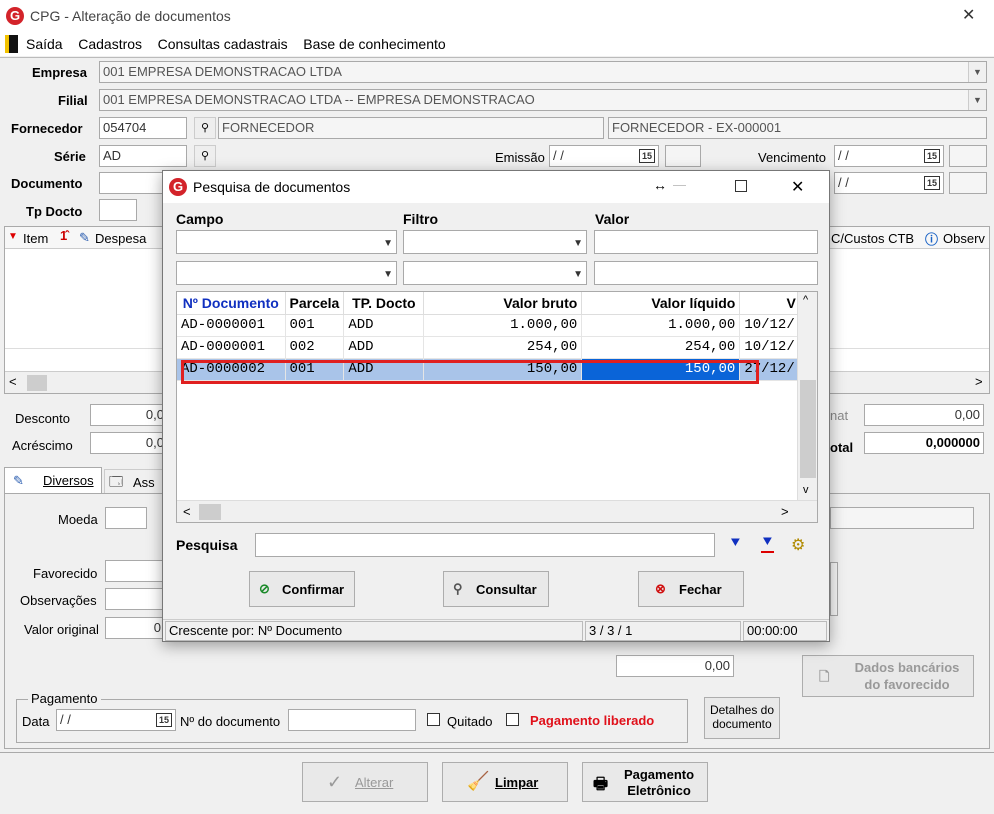 This screenshot has height=814, width=994. I want to click on ndoc-label: Nº do documento, so click(230, 721).